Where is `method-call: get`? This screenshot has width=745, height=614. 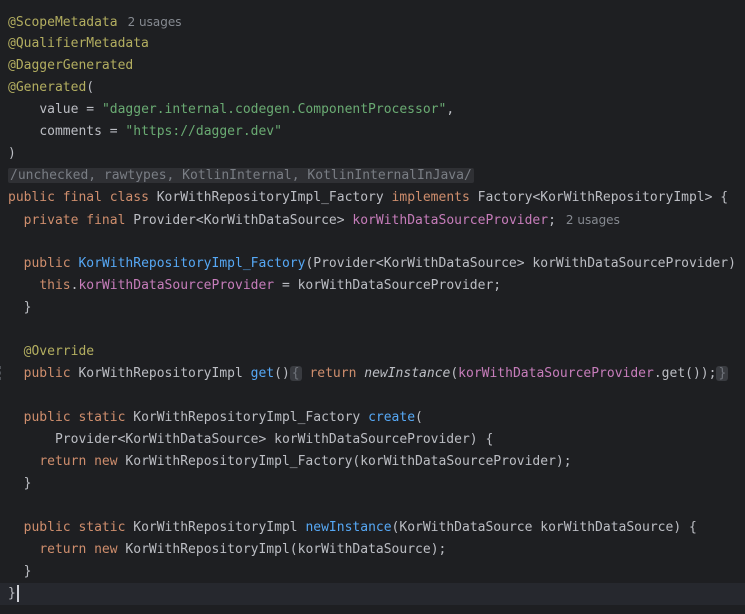 method-call: get is located at coordinates (673, 373).